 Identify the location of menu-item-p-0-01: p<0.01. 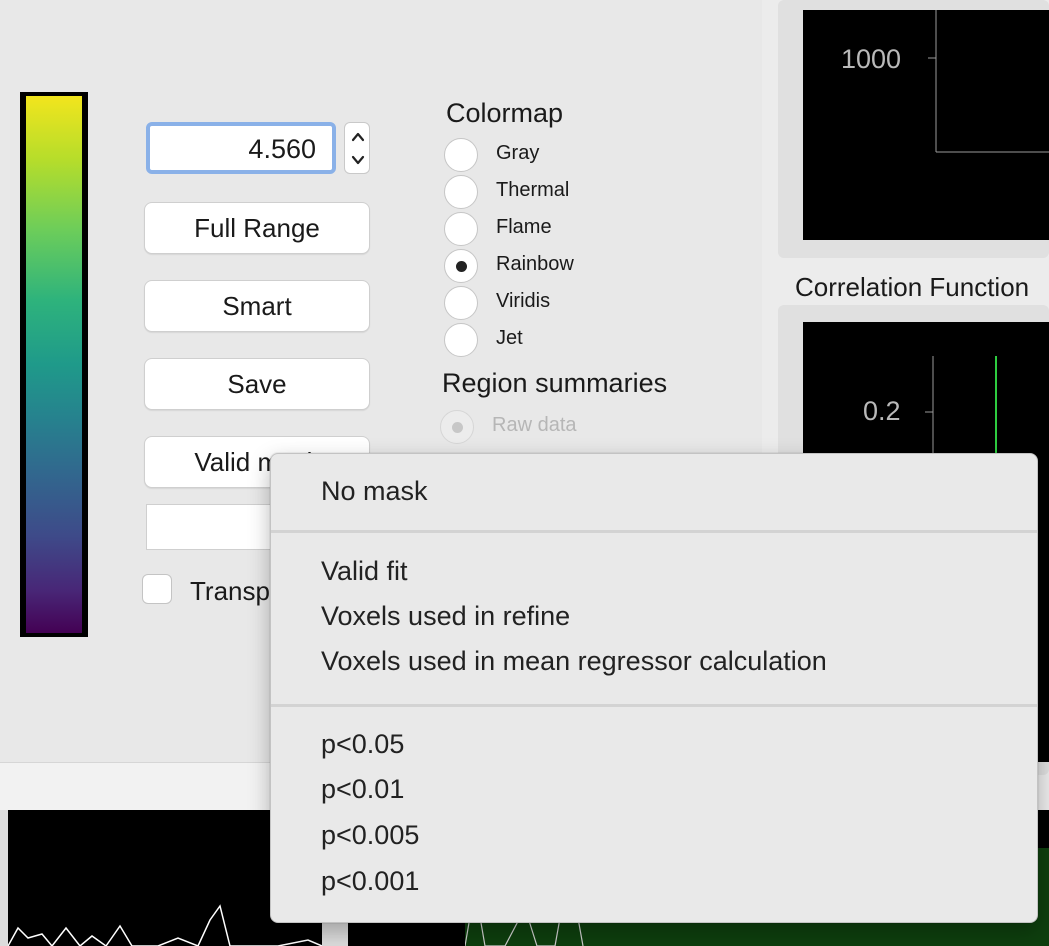
(362, 789).